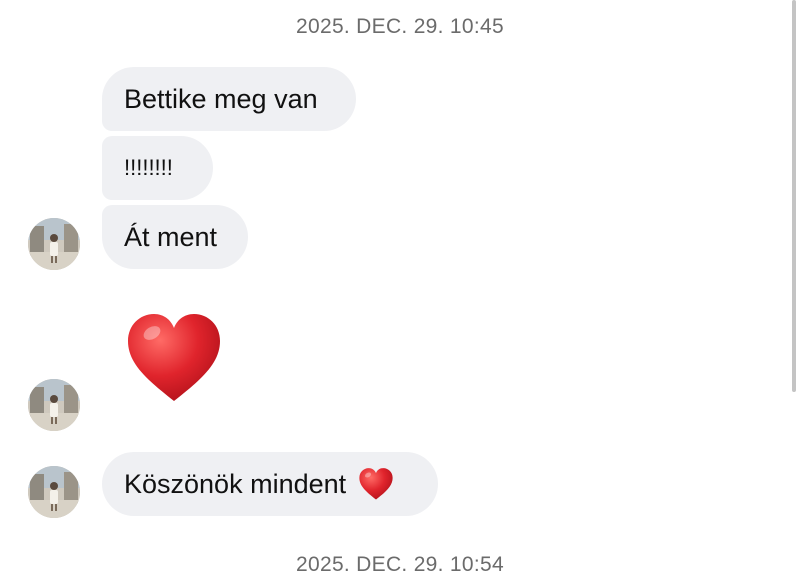 The height and width of the screenshot is (587, 800). Describe the element at coordinates (400, 564) in the screenshot. I see `timestamp-bottom: 2025. DEC. 29. 10:54` at that location.